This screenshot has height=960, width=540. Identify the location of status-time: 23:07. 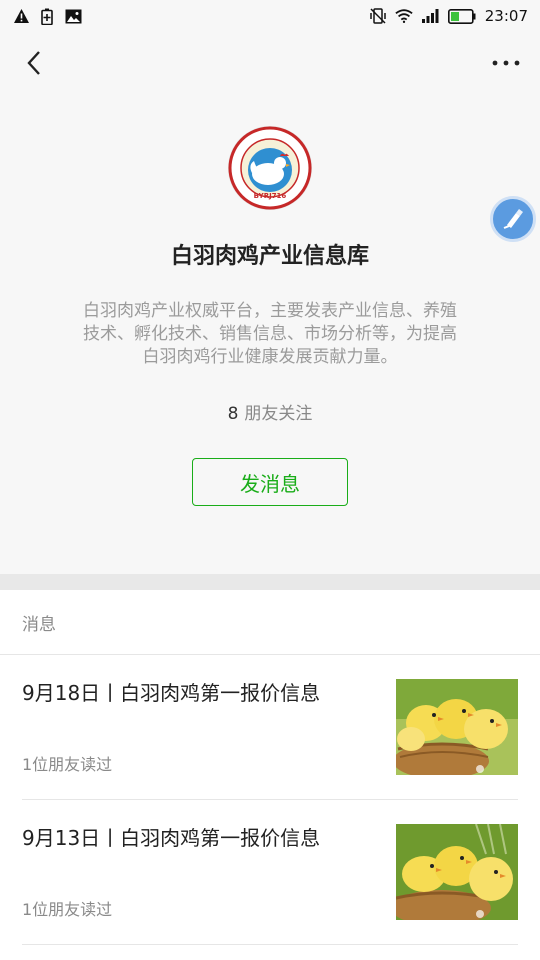
(506, 16).